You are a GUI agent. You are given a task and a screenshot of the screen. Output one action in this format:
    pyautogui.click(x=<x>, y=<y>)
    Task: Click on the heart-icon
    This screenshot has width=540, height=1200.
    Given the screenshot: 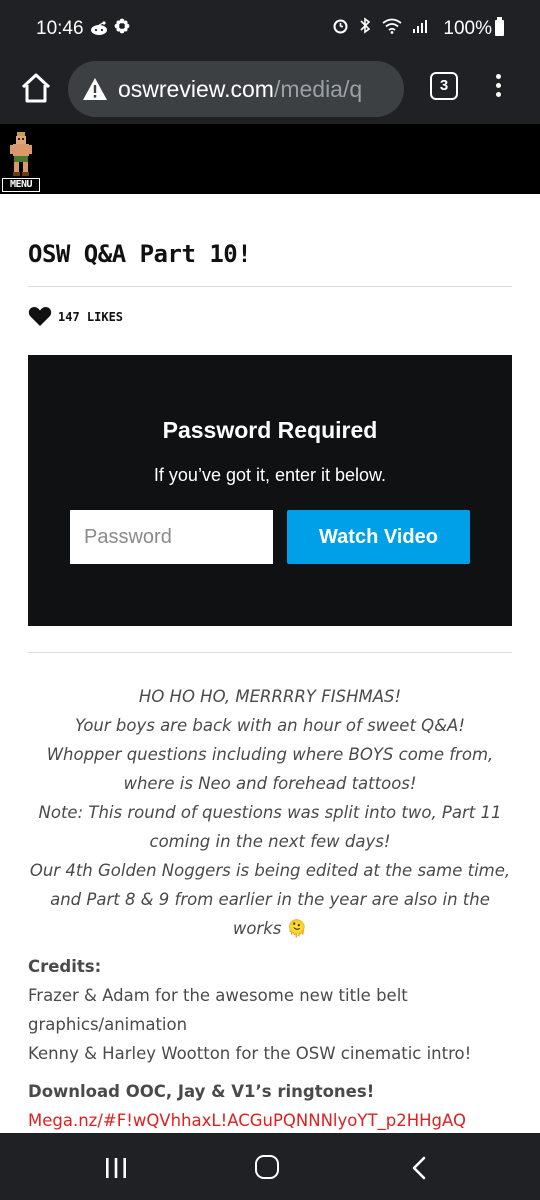 What is the action you would take?
    pyautogui.click(x=40, y=316)
    